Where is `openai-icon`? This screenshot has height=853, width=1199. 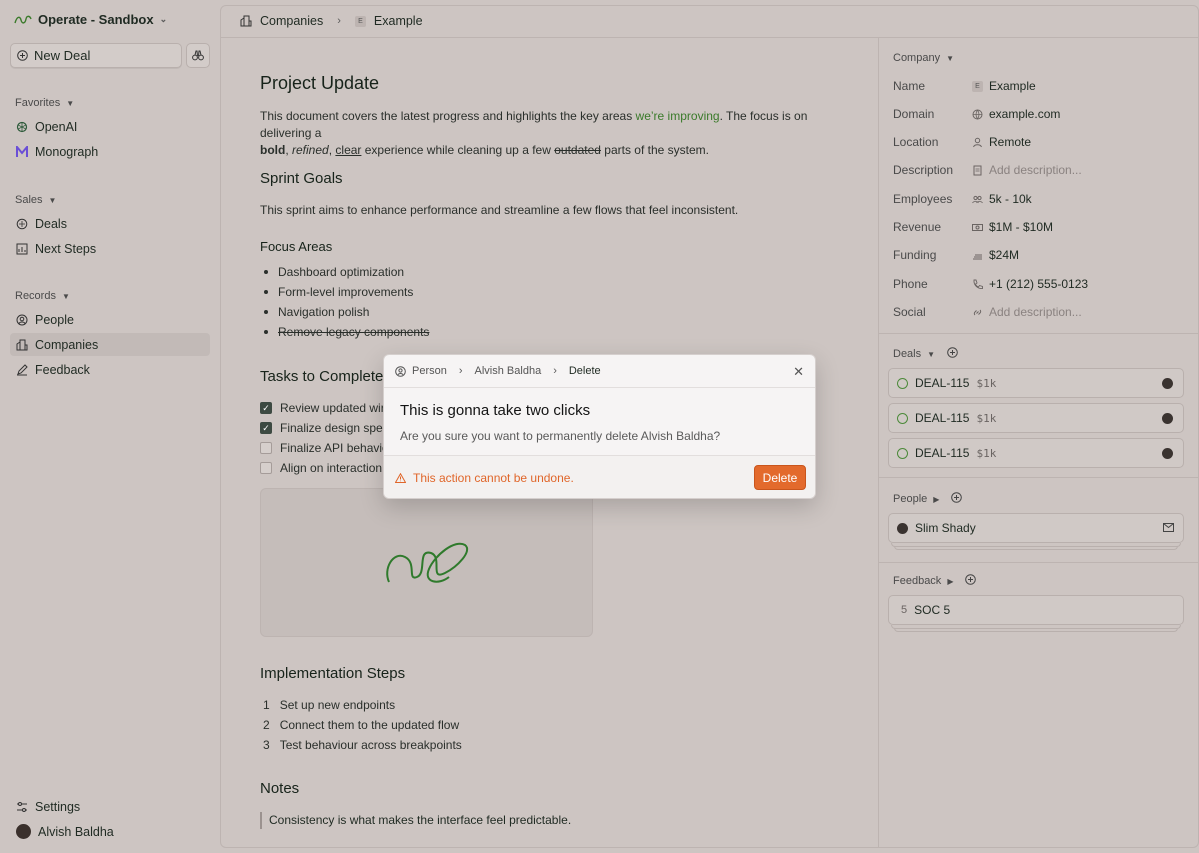
openai-icon is located at coordinates (22, 127).